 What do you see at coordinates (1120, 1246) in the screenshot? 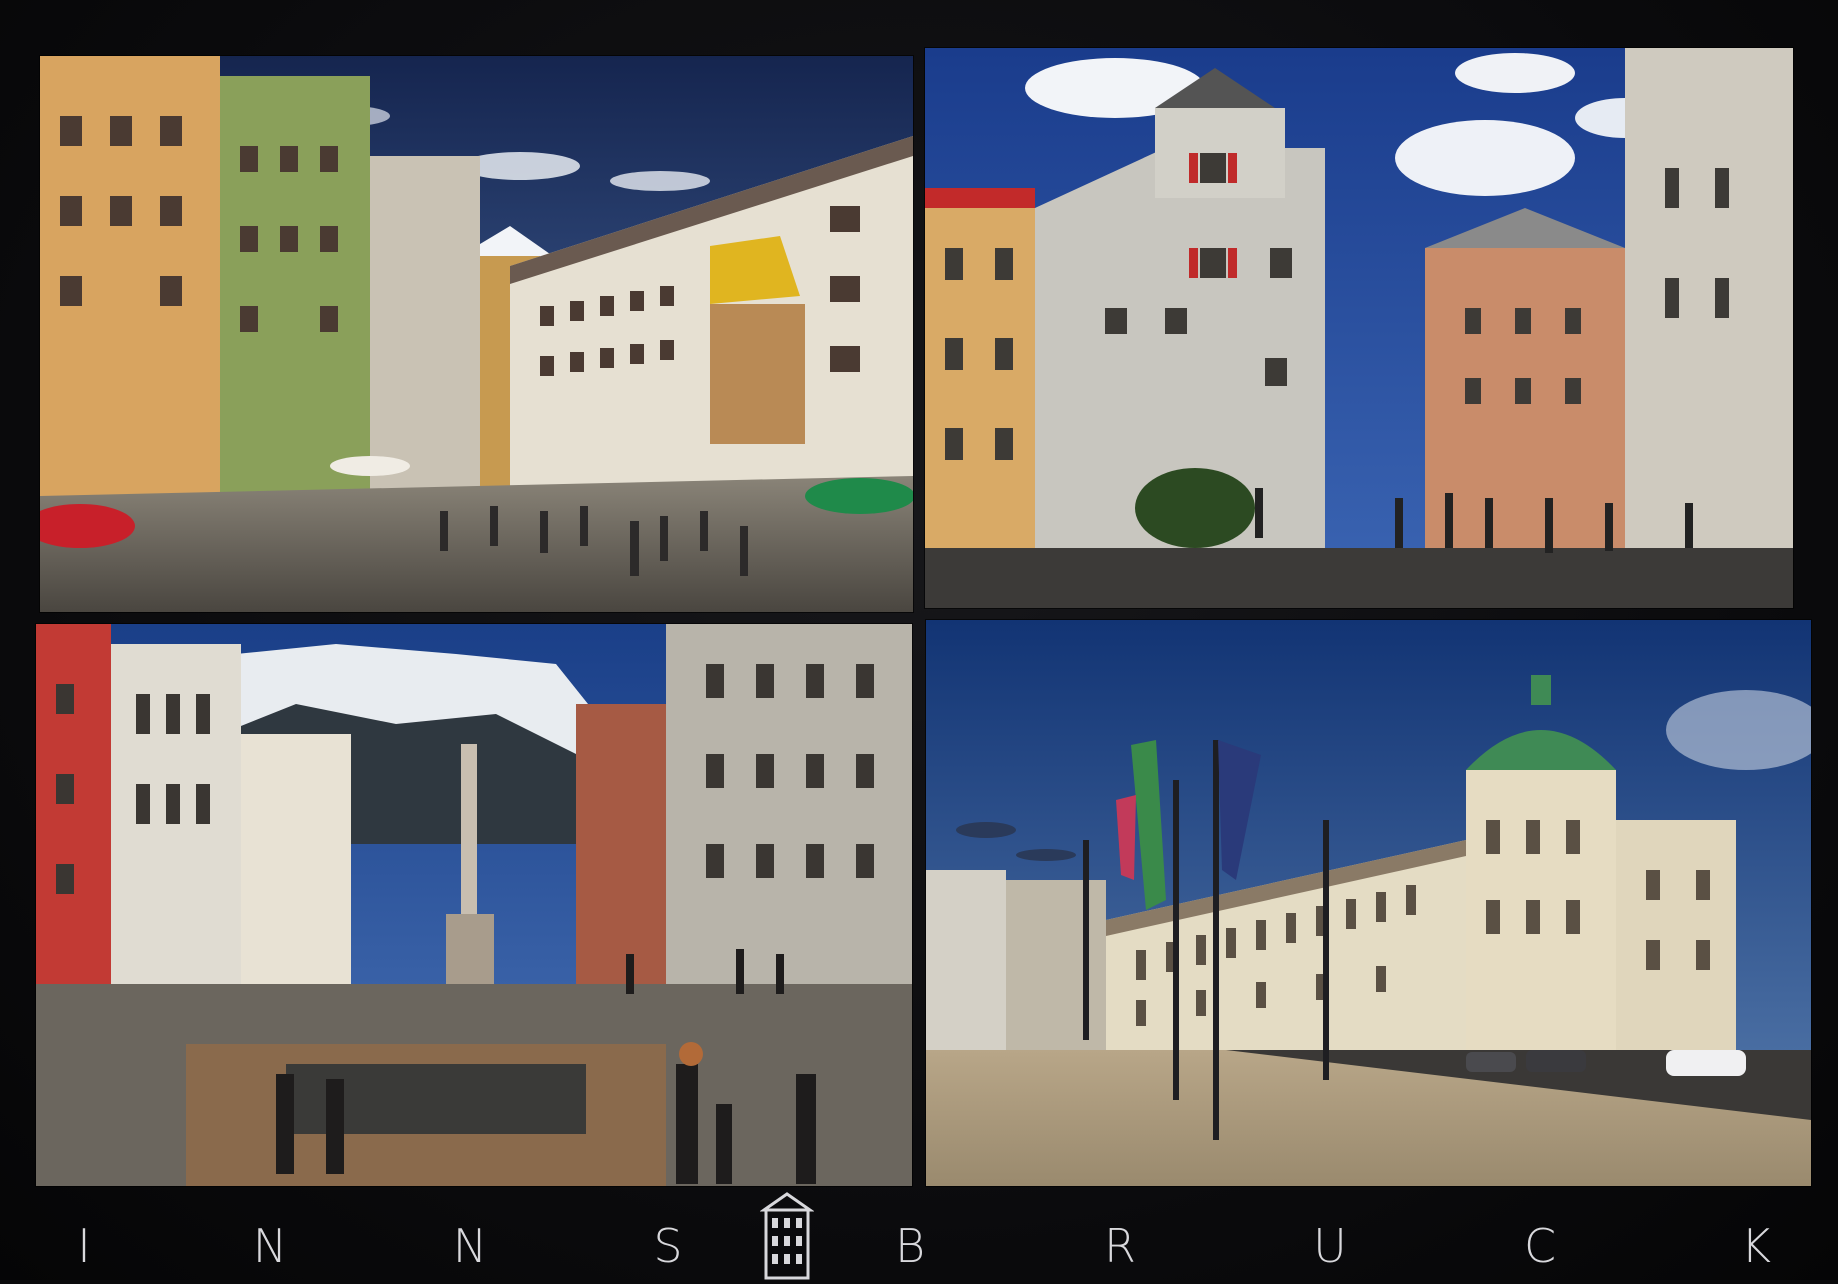
I see `city-letter: R` at bounding box center [1120, 1246].